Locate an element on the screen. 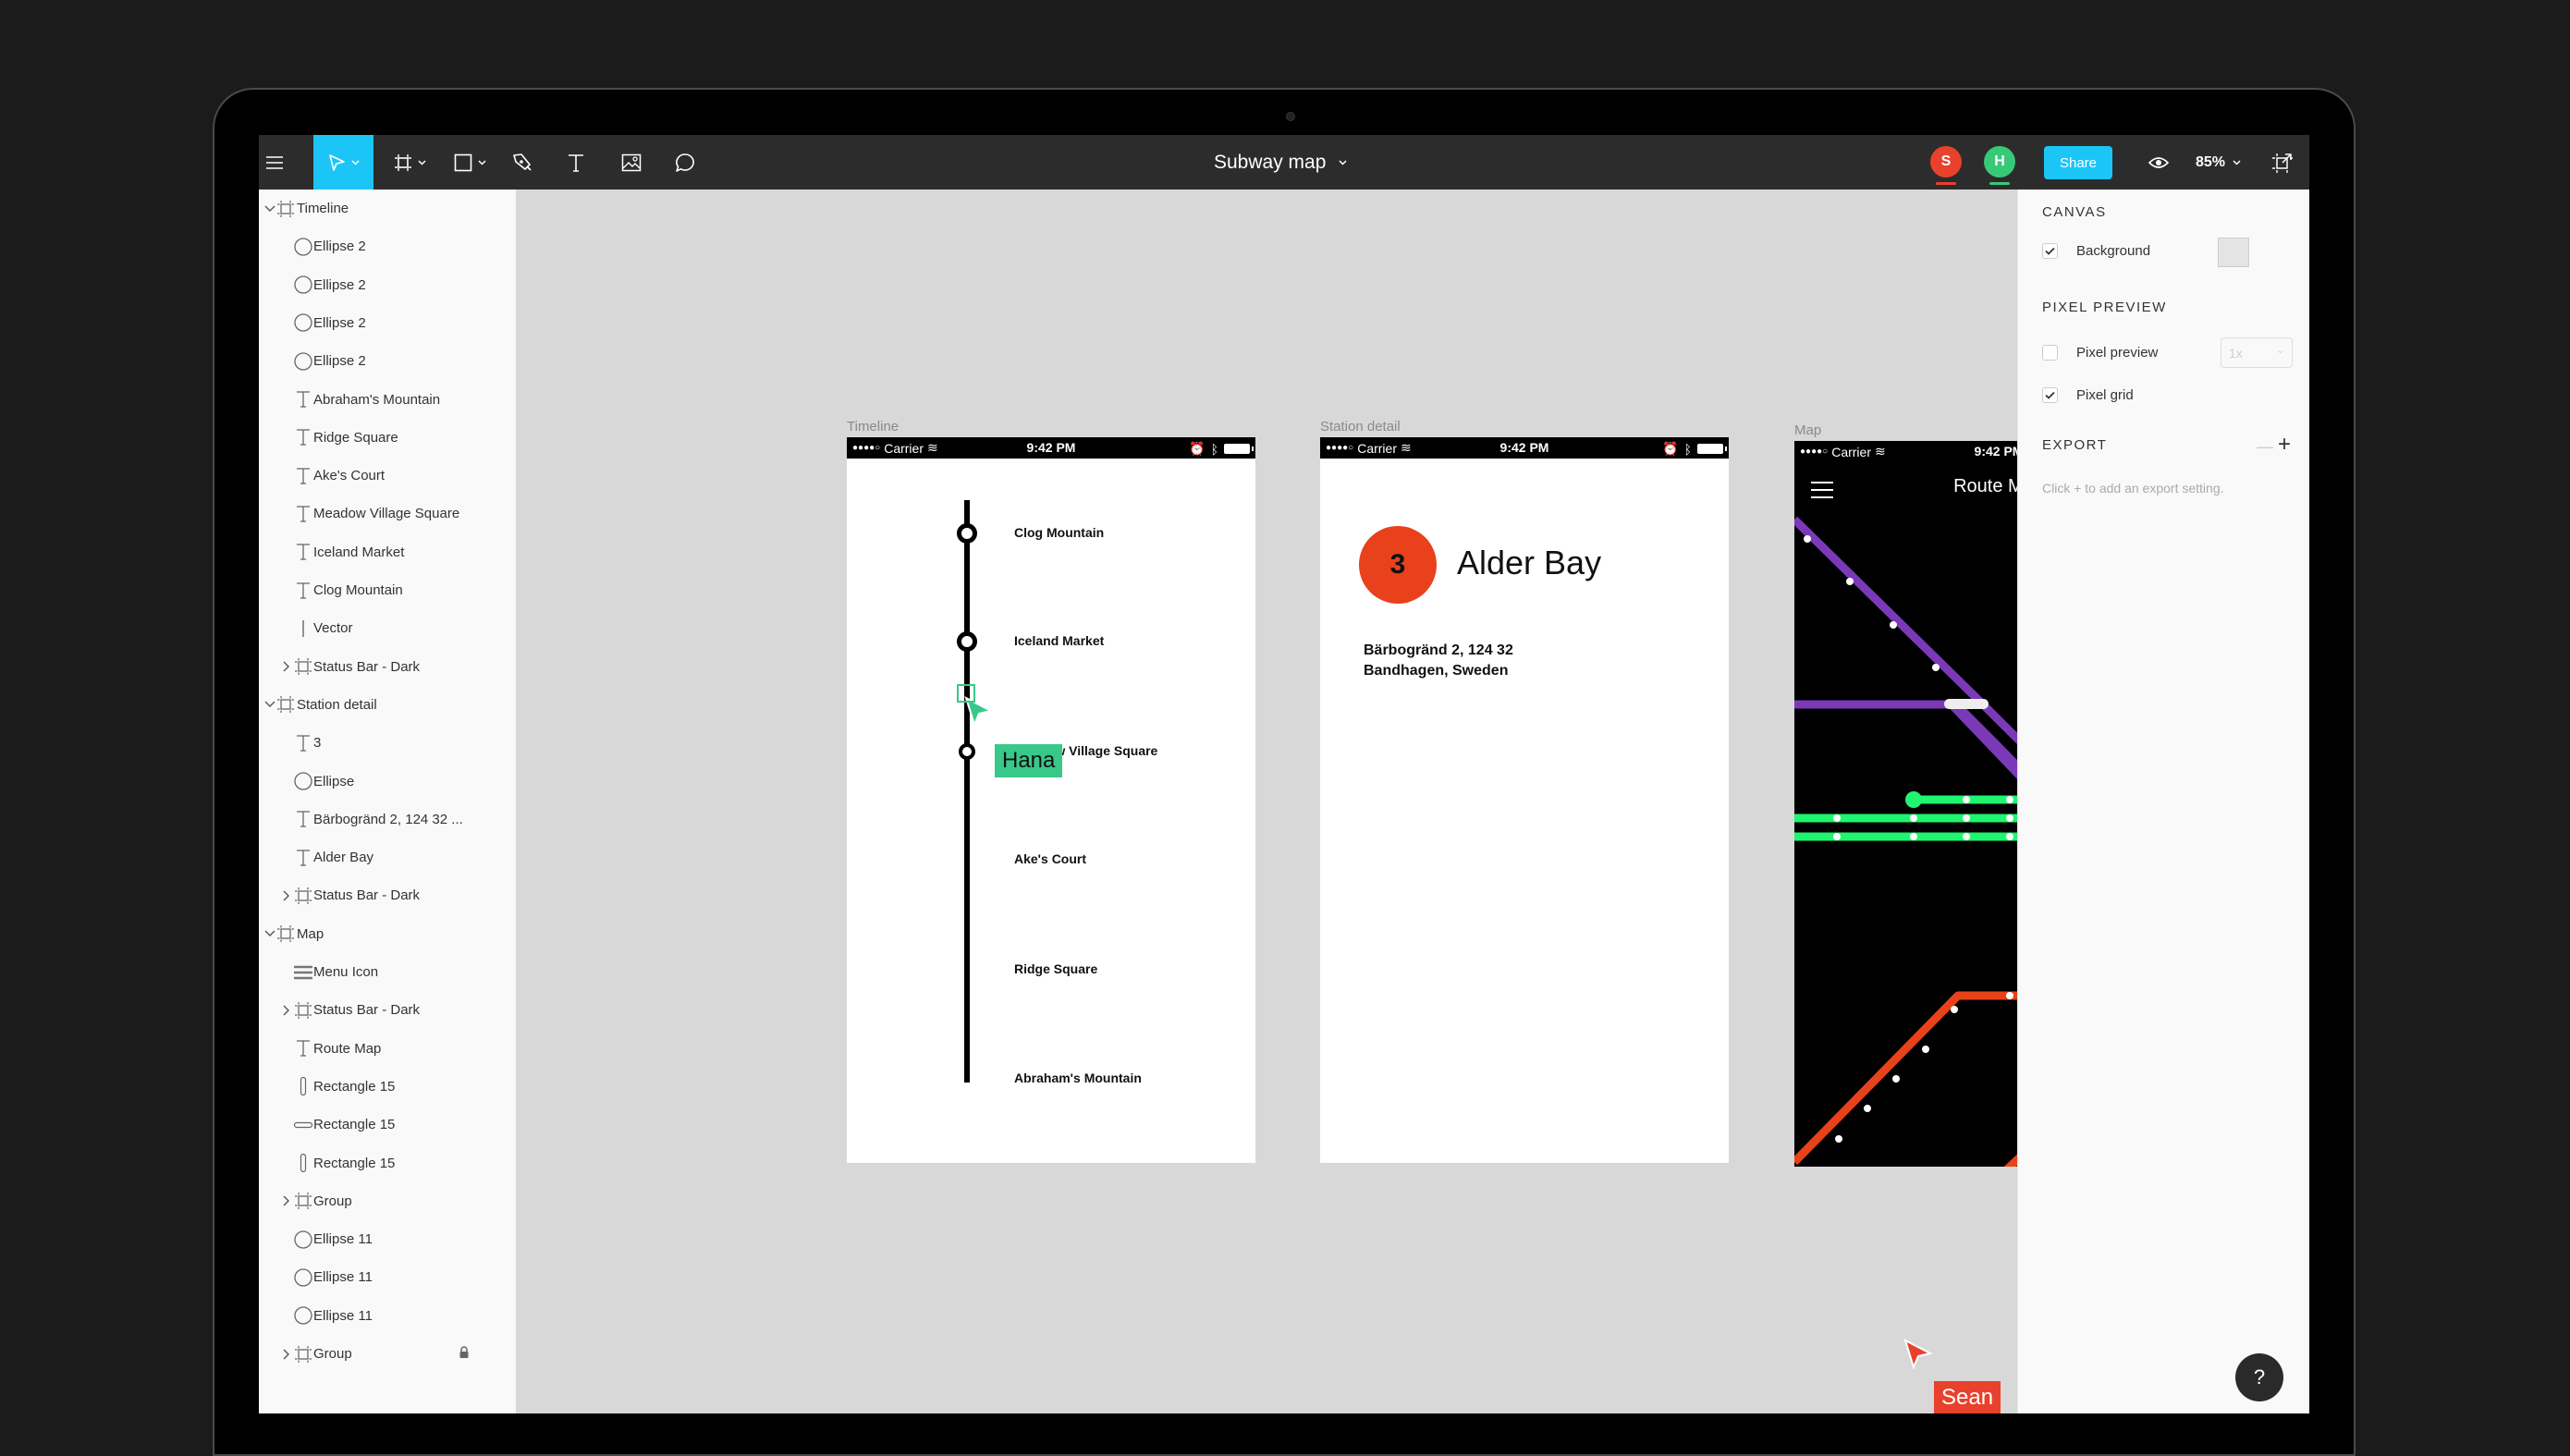 The image size is (2570, 1456). image-icon is located at coordinates (631, 162).